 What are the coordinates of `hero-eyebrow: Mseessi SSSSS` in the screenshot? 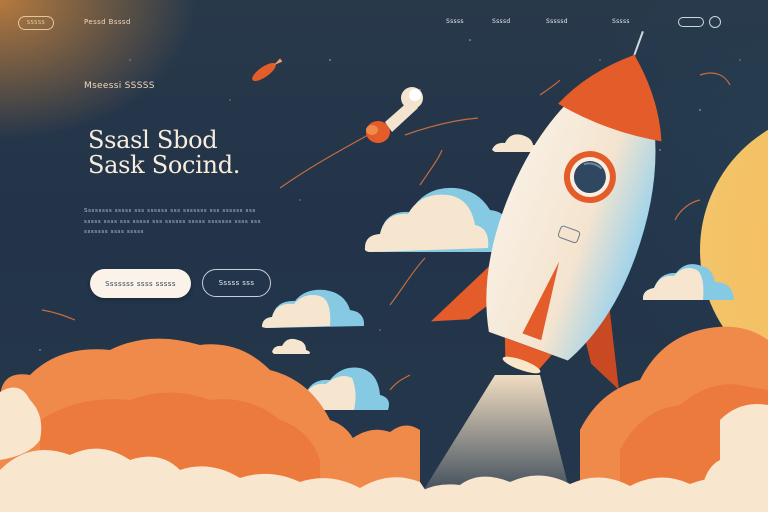 It's located at (119, 86).